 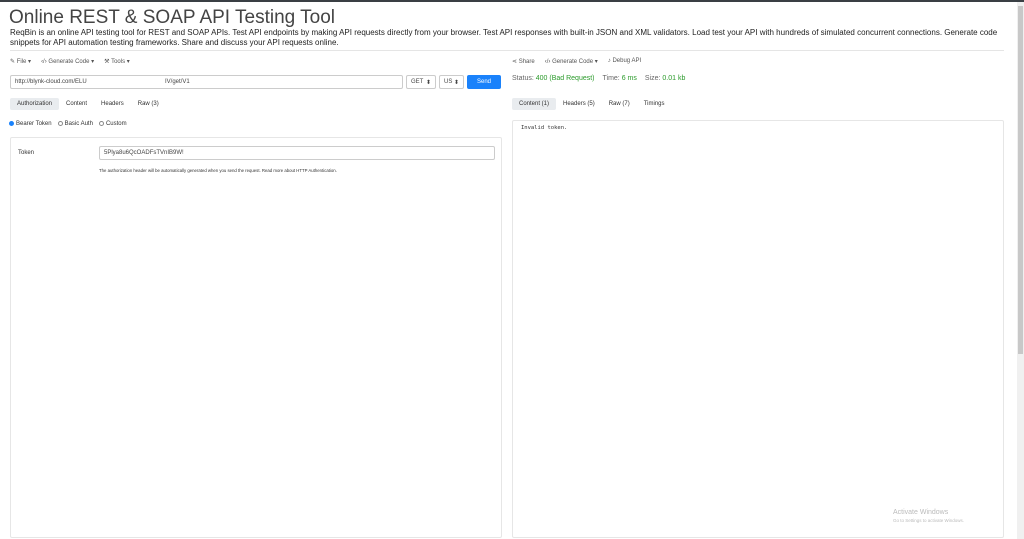 I want to click on tab-response-raw: Raw (7), so click(x=619, y=104).